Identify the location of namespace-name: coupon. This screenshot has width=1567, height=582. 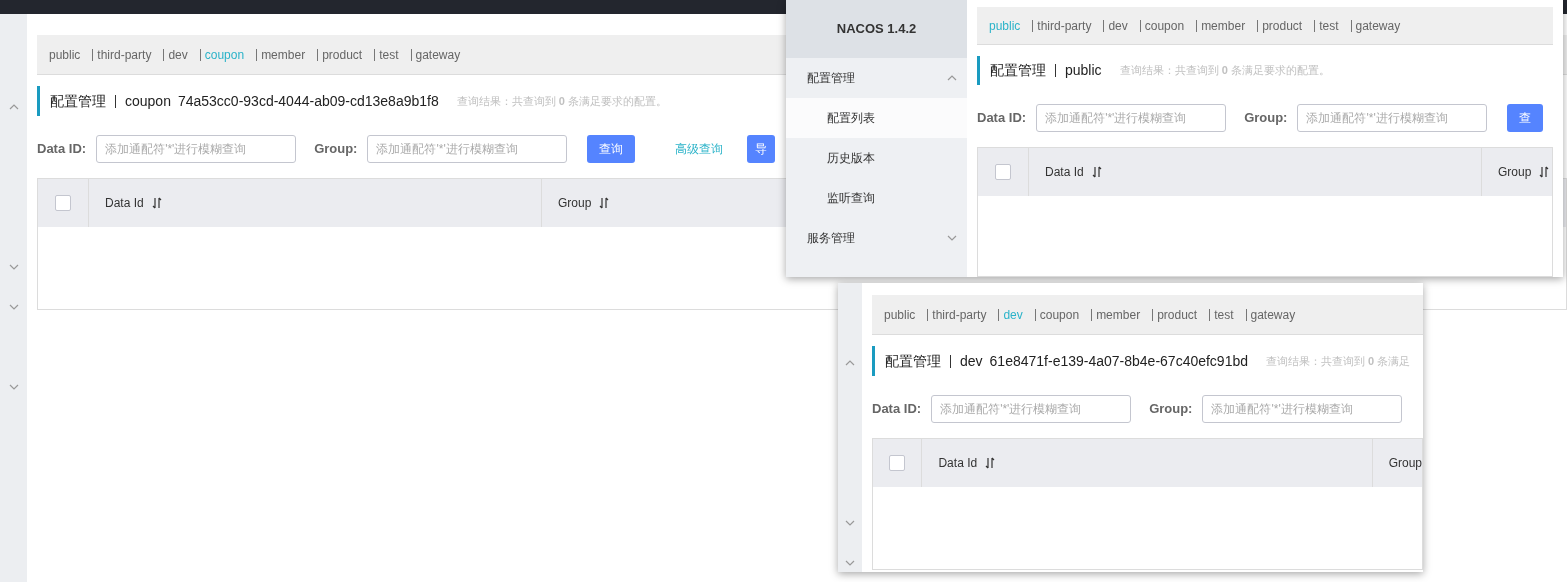
(148, 101).